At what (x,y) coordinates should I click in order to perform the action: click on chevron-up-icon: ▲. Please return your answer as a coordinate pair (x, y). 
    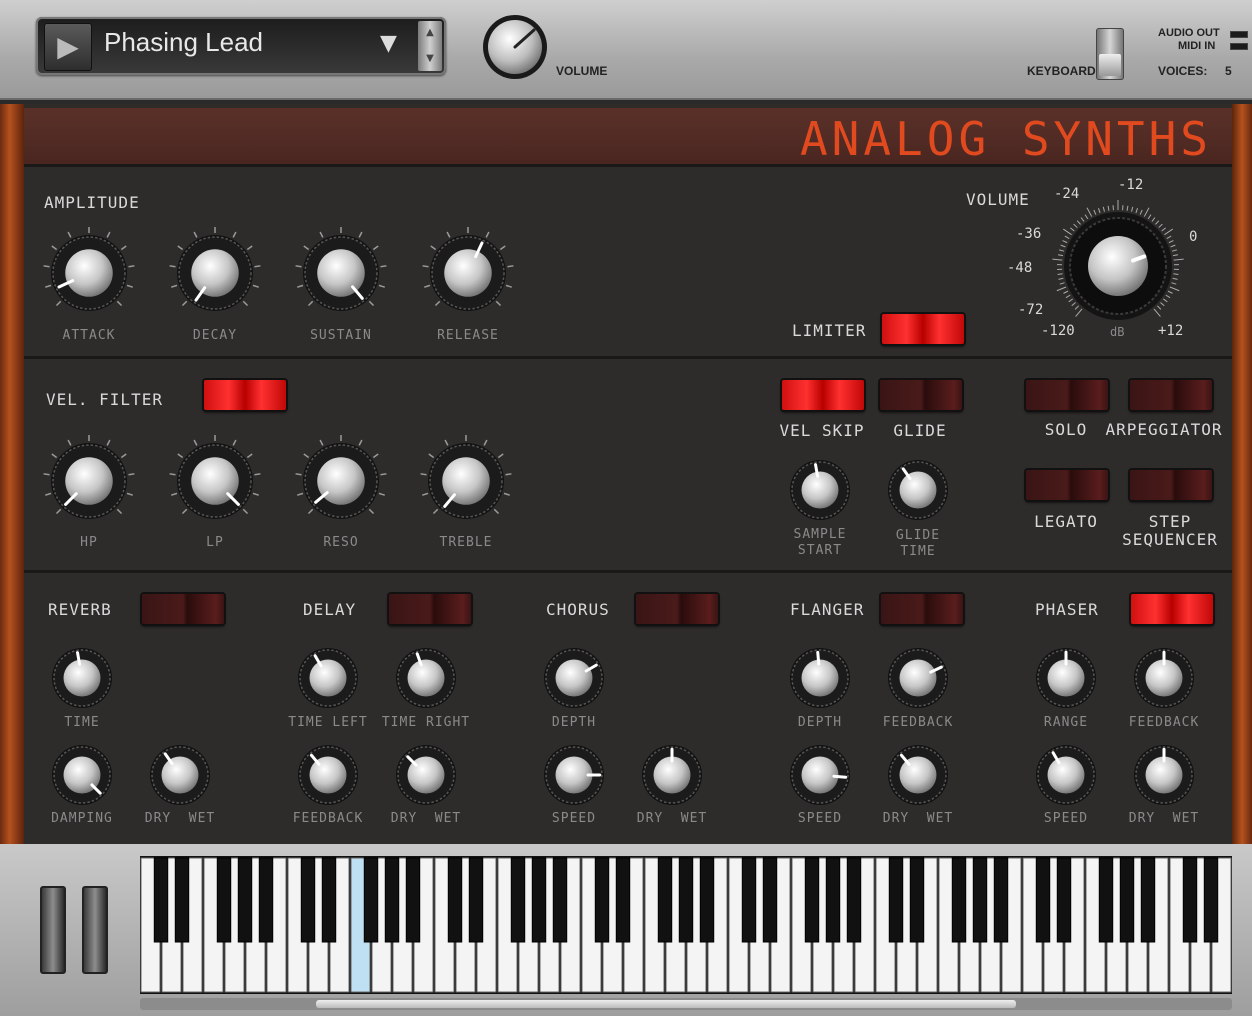
    Looking at the image, I should click on (430, 33).